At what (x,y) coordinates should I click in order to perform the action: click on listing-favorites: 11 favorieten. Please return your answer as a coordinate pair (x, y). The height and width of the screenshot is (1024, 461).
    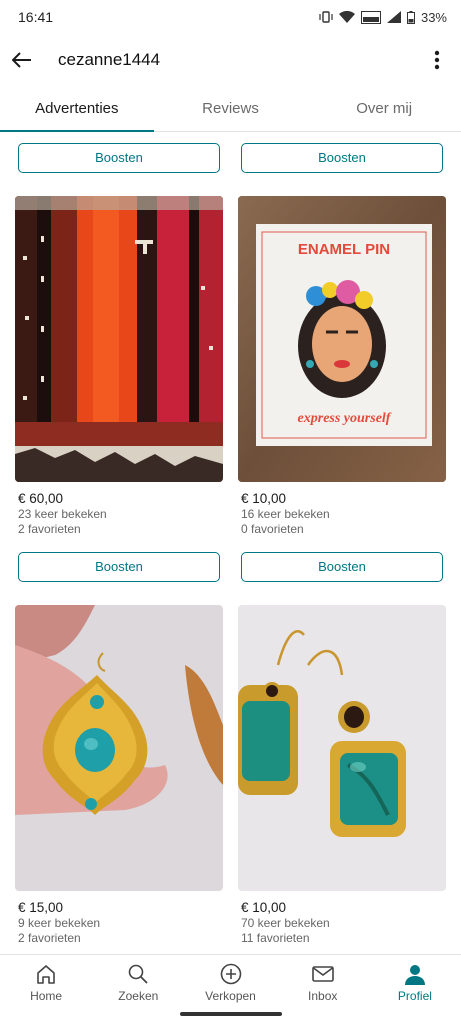
    Looking at the image, I should click on (275, 938).